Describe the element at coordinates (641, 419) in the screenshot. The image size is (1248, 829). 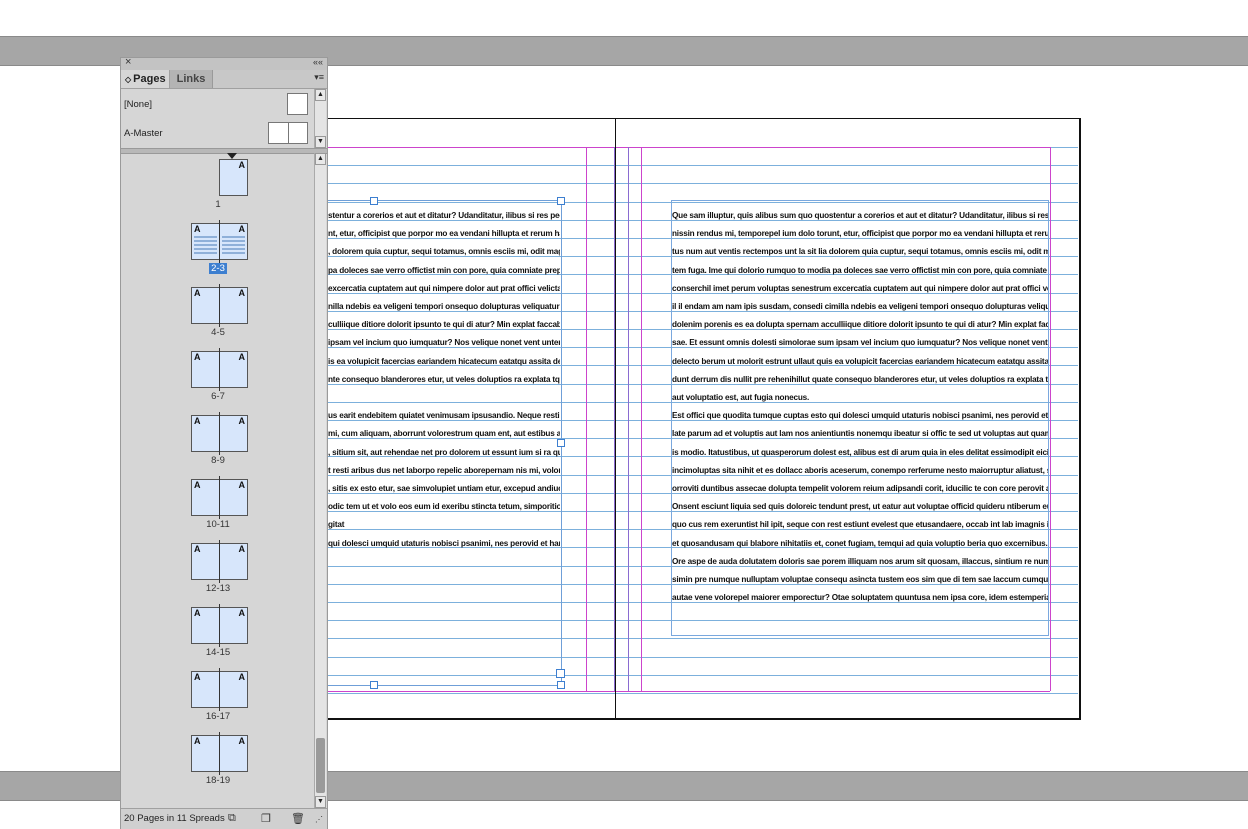
I see `margin-guide-right-page-left` at that location.